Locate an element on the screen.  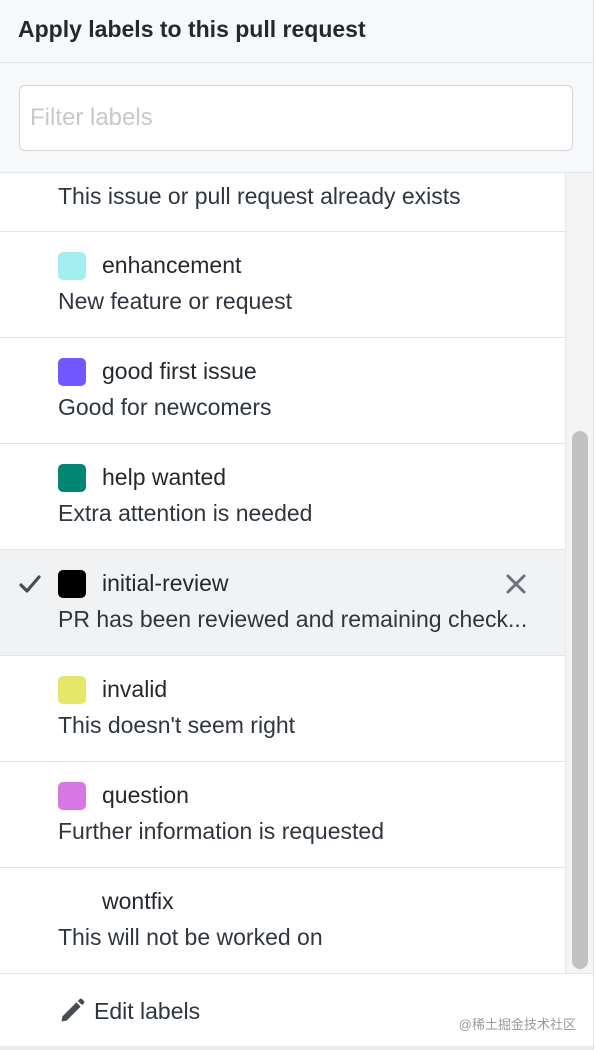
label-item-invalid: invalid This doesn't seem right is located at coordinates (282, 709).